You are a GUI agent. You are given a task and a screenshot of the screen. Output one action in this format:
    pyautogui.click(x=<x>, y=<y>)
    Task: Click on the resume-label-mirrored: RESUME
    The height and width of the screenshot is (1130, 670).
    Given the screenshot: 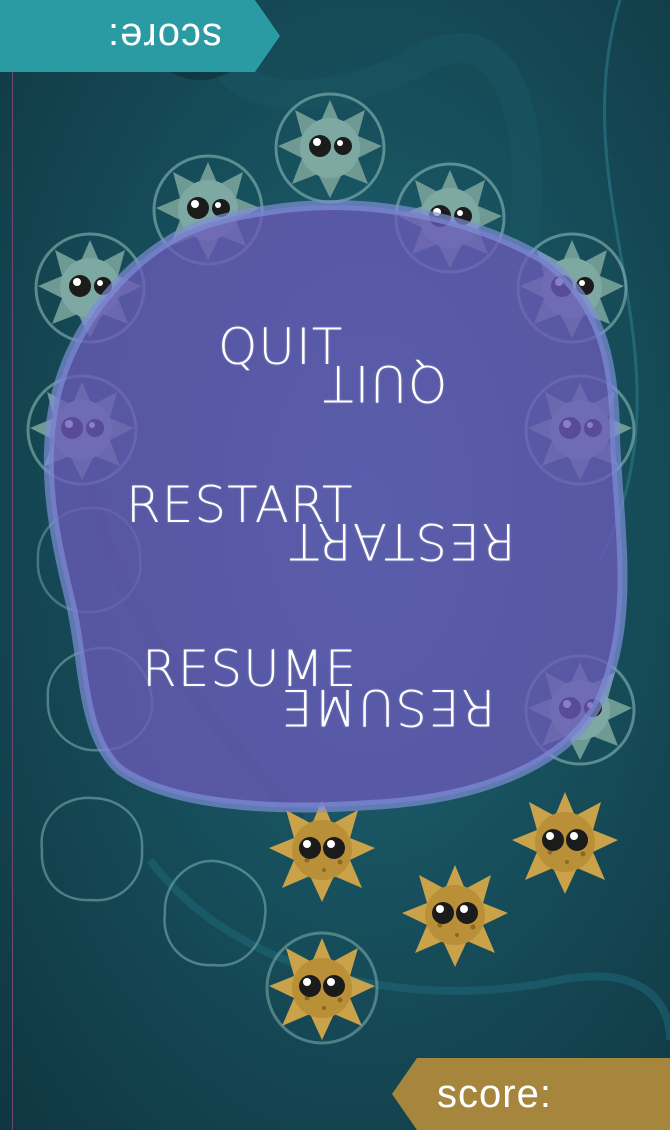 What is the action you would take?
    pyautogui.click(x=388, y=707)
    